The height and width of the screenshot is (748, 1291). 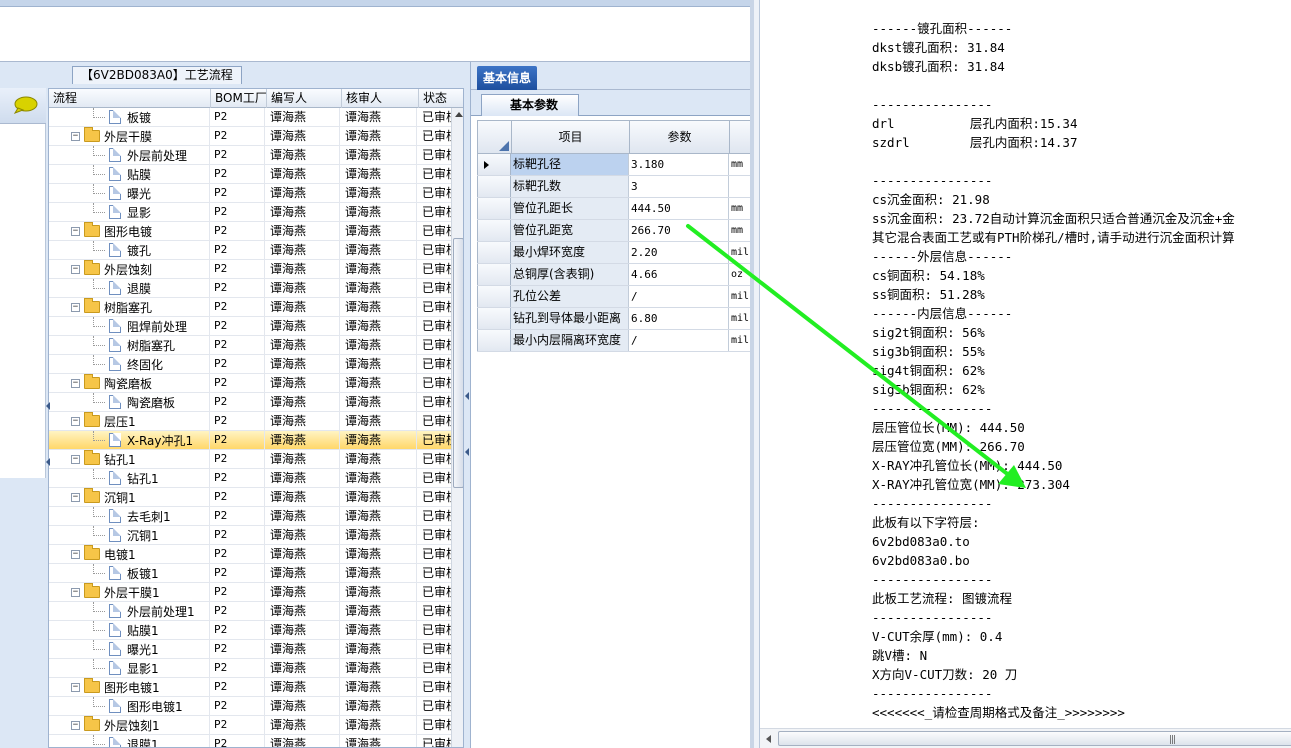 I want to click on tree-row: 曝光 P2 谭海燕 谭海燕 已审核, so click(x=250, y=193).